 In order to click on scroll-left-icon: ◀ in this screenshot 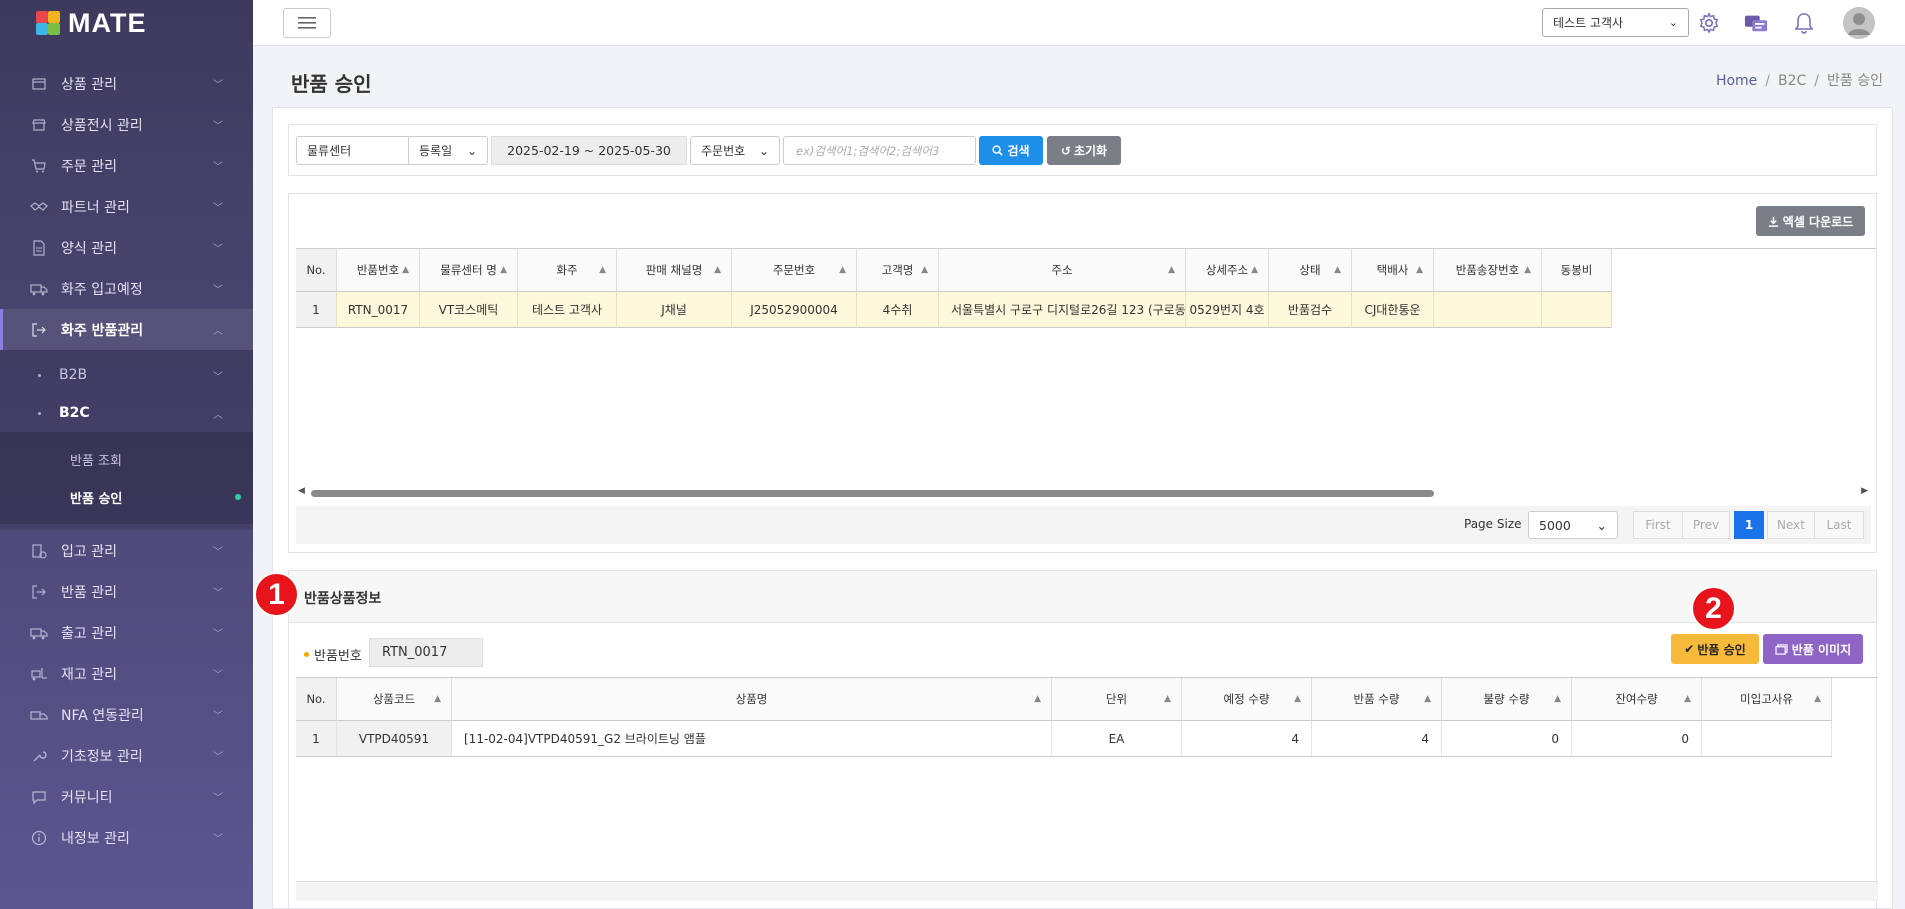, I will do `click(301, 491)`.